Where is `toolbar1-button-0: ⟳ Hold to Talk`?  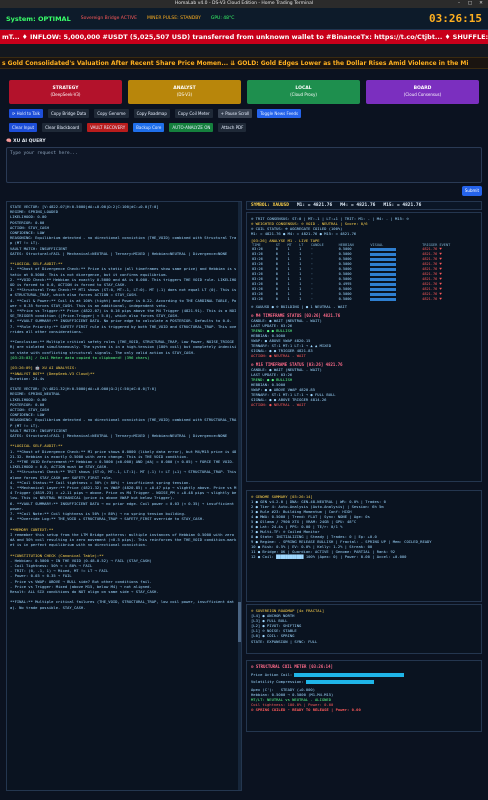
toolbar1-button-0: ⟳ Hold to Talk is located at coordinates (26, 113).